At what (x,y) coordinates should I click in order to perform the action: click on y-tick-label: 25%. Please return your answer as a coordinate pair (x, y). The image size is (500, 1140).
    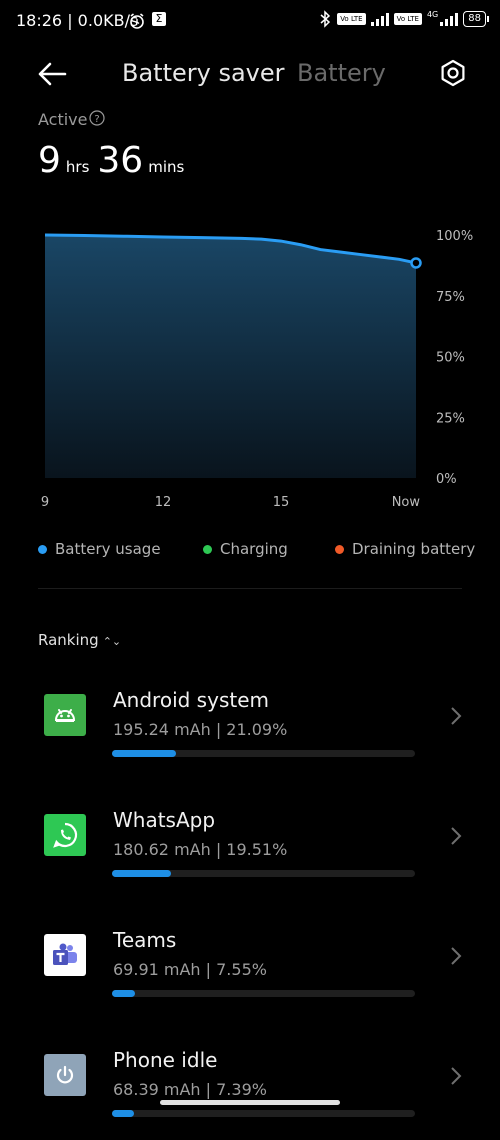
    Looking at the image, I should click on (450, 418).